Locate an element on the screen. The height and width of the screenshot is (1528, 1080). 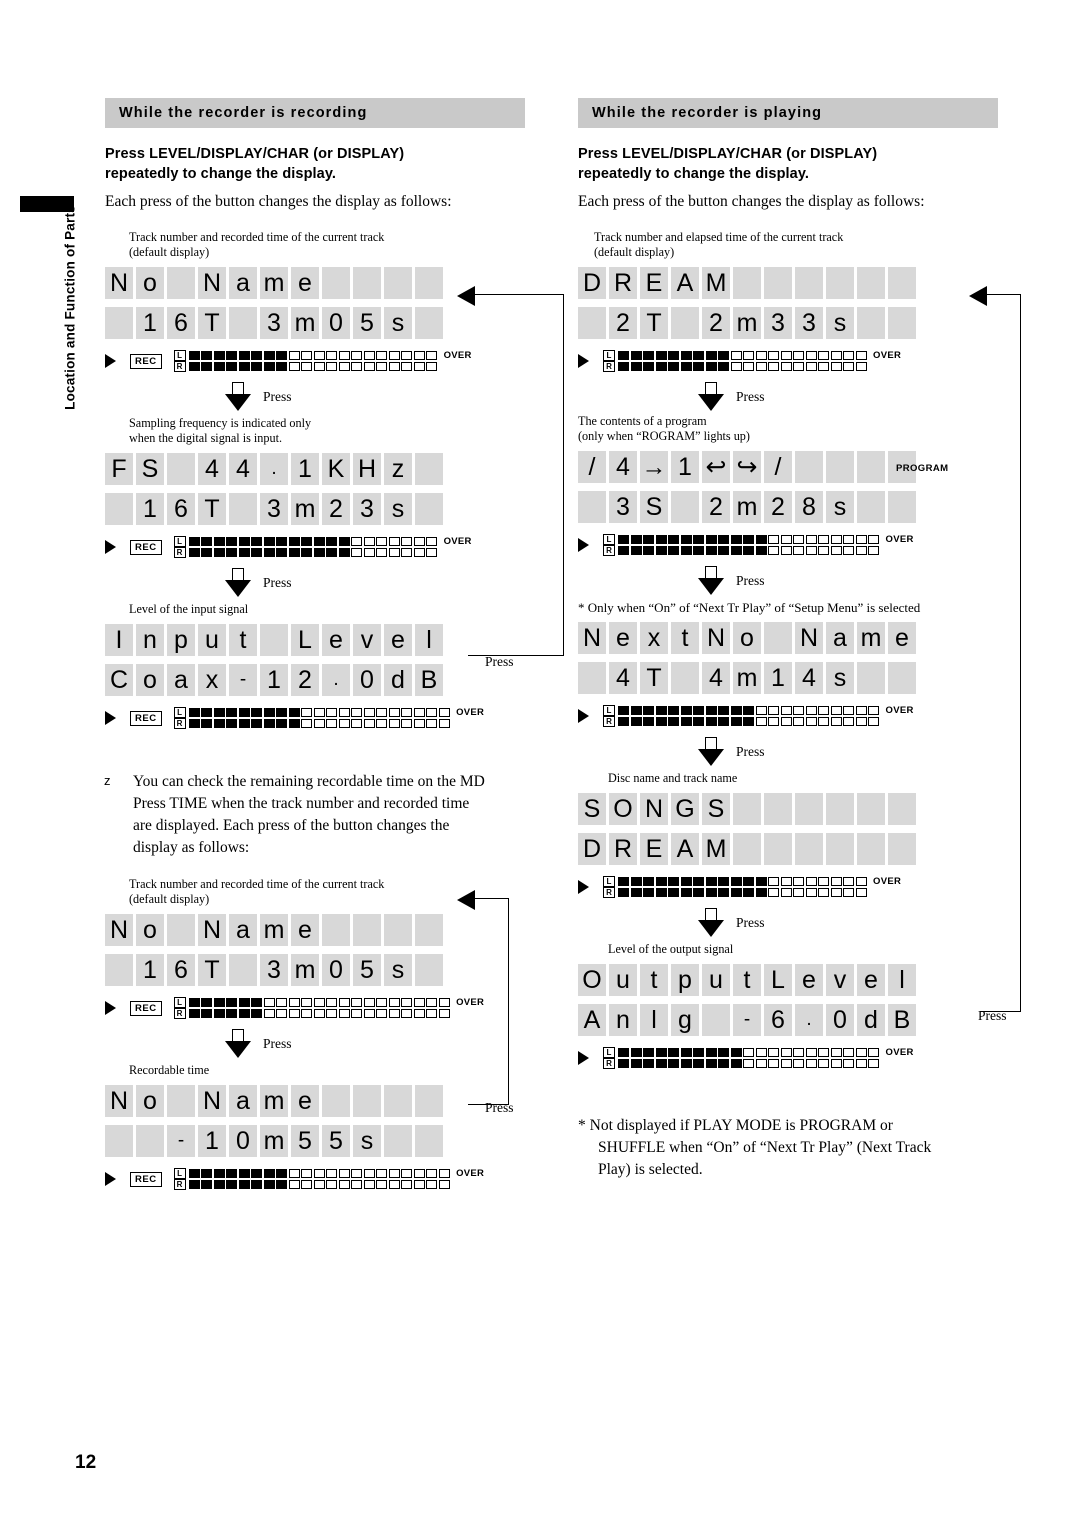
play-indicator-icon is located at coordinates (110, 718).